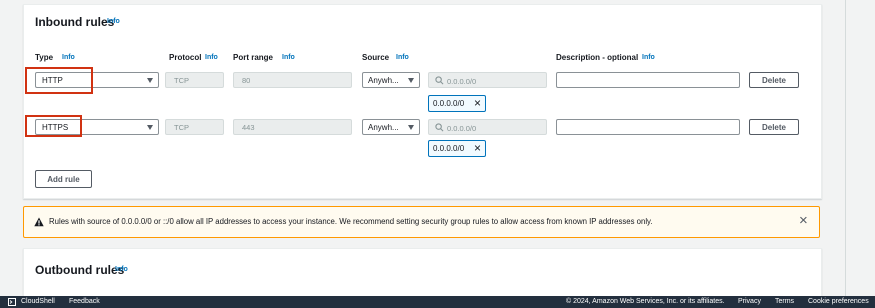 The width and height of the screenshot is (875, 308). What do you see at coordinates (75, 22) in the screenshot?
I see `inbound-rules-title: Inbound rules` at bounding box center [75, 22].